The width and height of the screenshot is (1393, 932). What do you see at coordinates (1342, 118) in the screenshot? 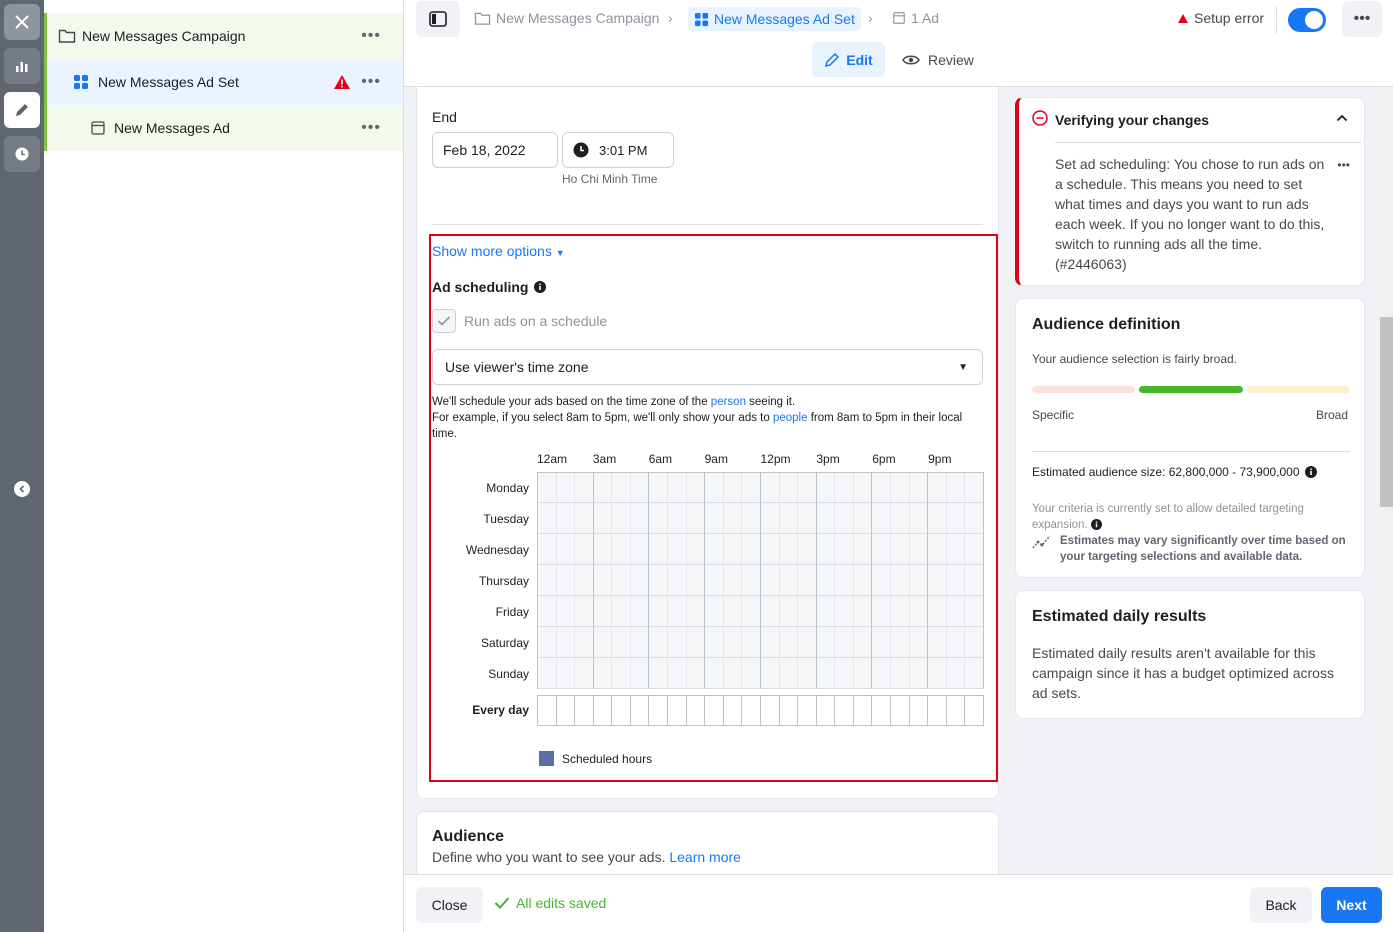
I see `chevron-up-icon` at bounding box center [1342, 118].